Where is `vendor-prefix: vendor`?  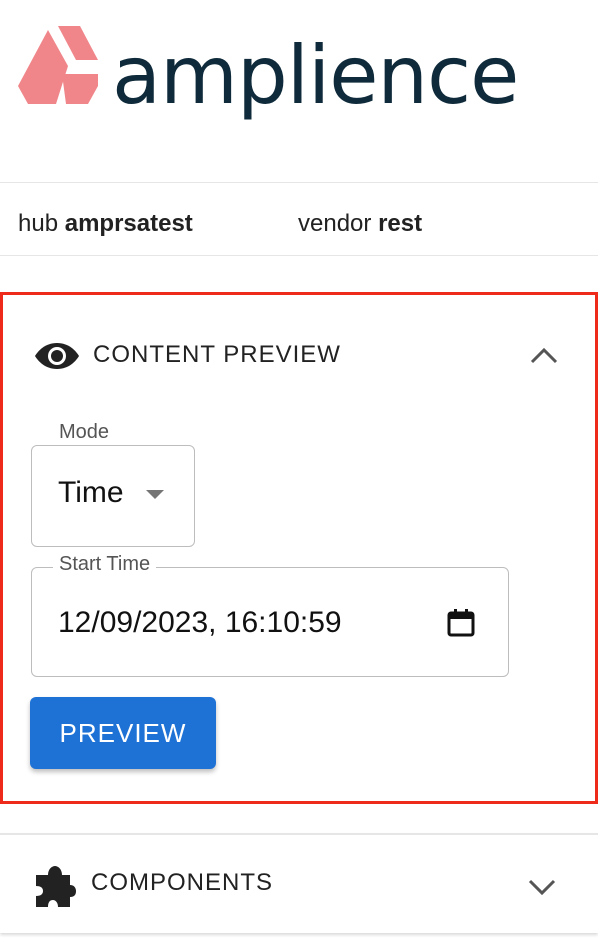
vendor-prefix: vendor is located at coordinates (335, 223).